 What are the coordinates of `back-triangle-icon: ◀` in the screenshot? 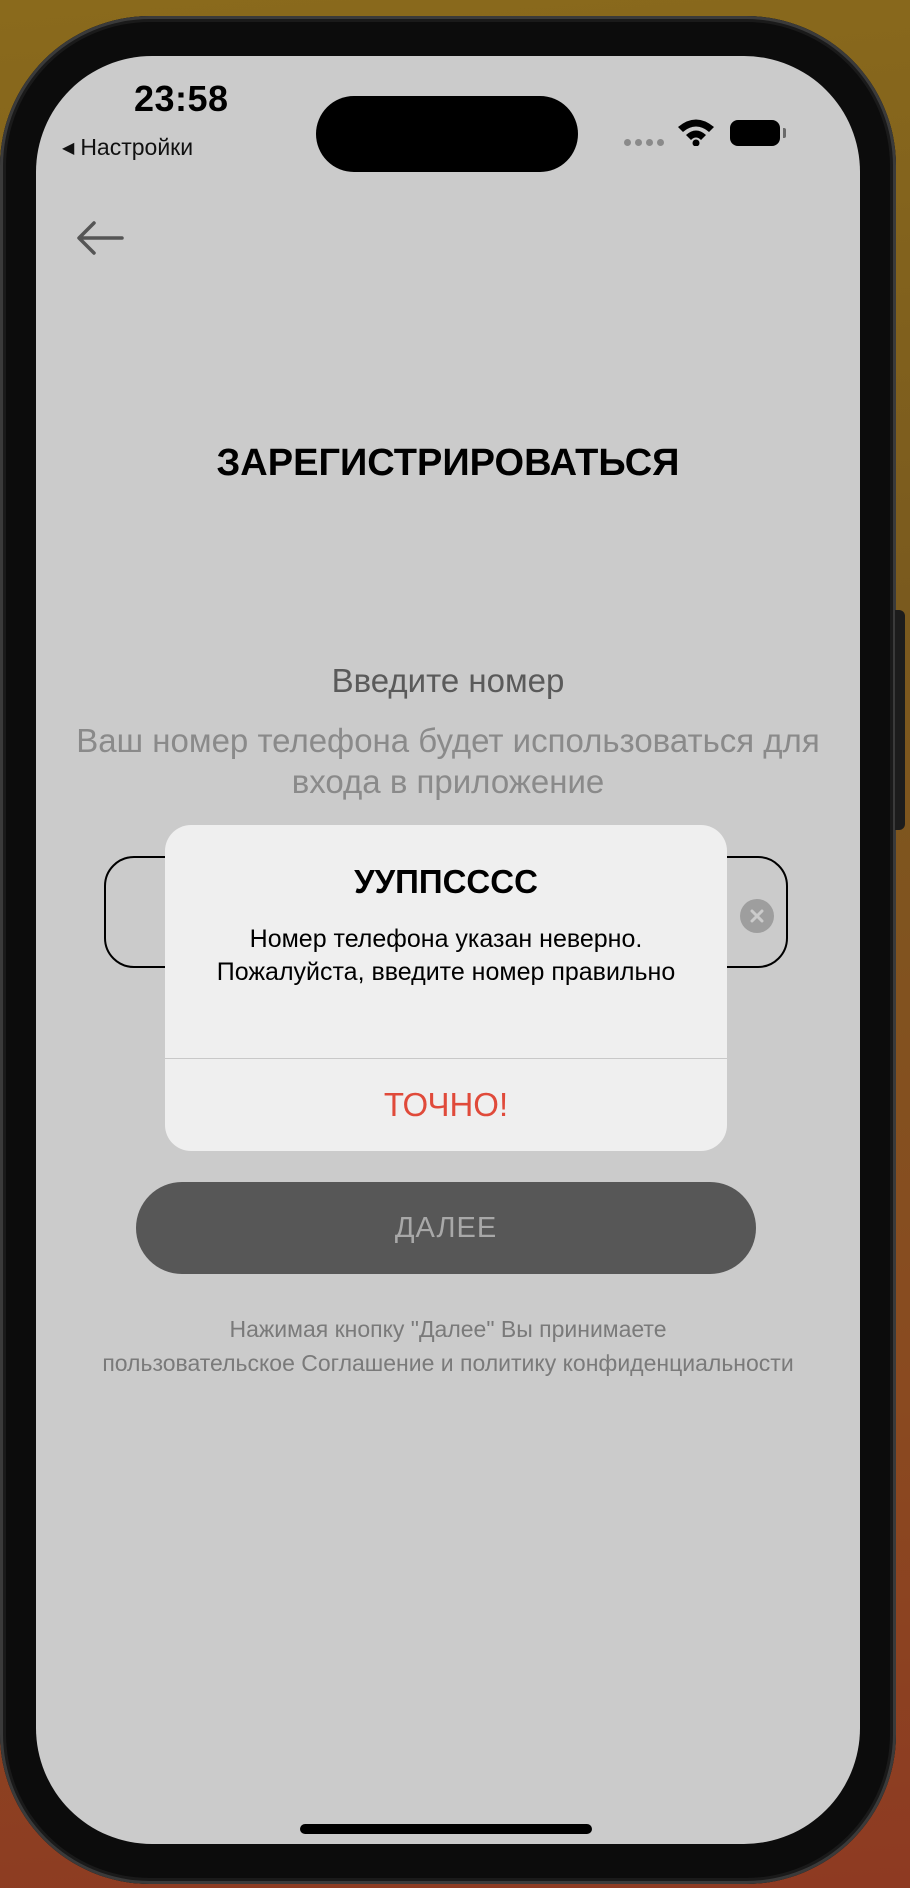 It's located at (68, 148).